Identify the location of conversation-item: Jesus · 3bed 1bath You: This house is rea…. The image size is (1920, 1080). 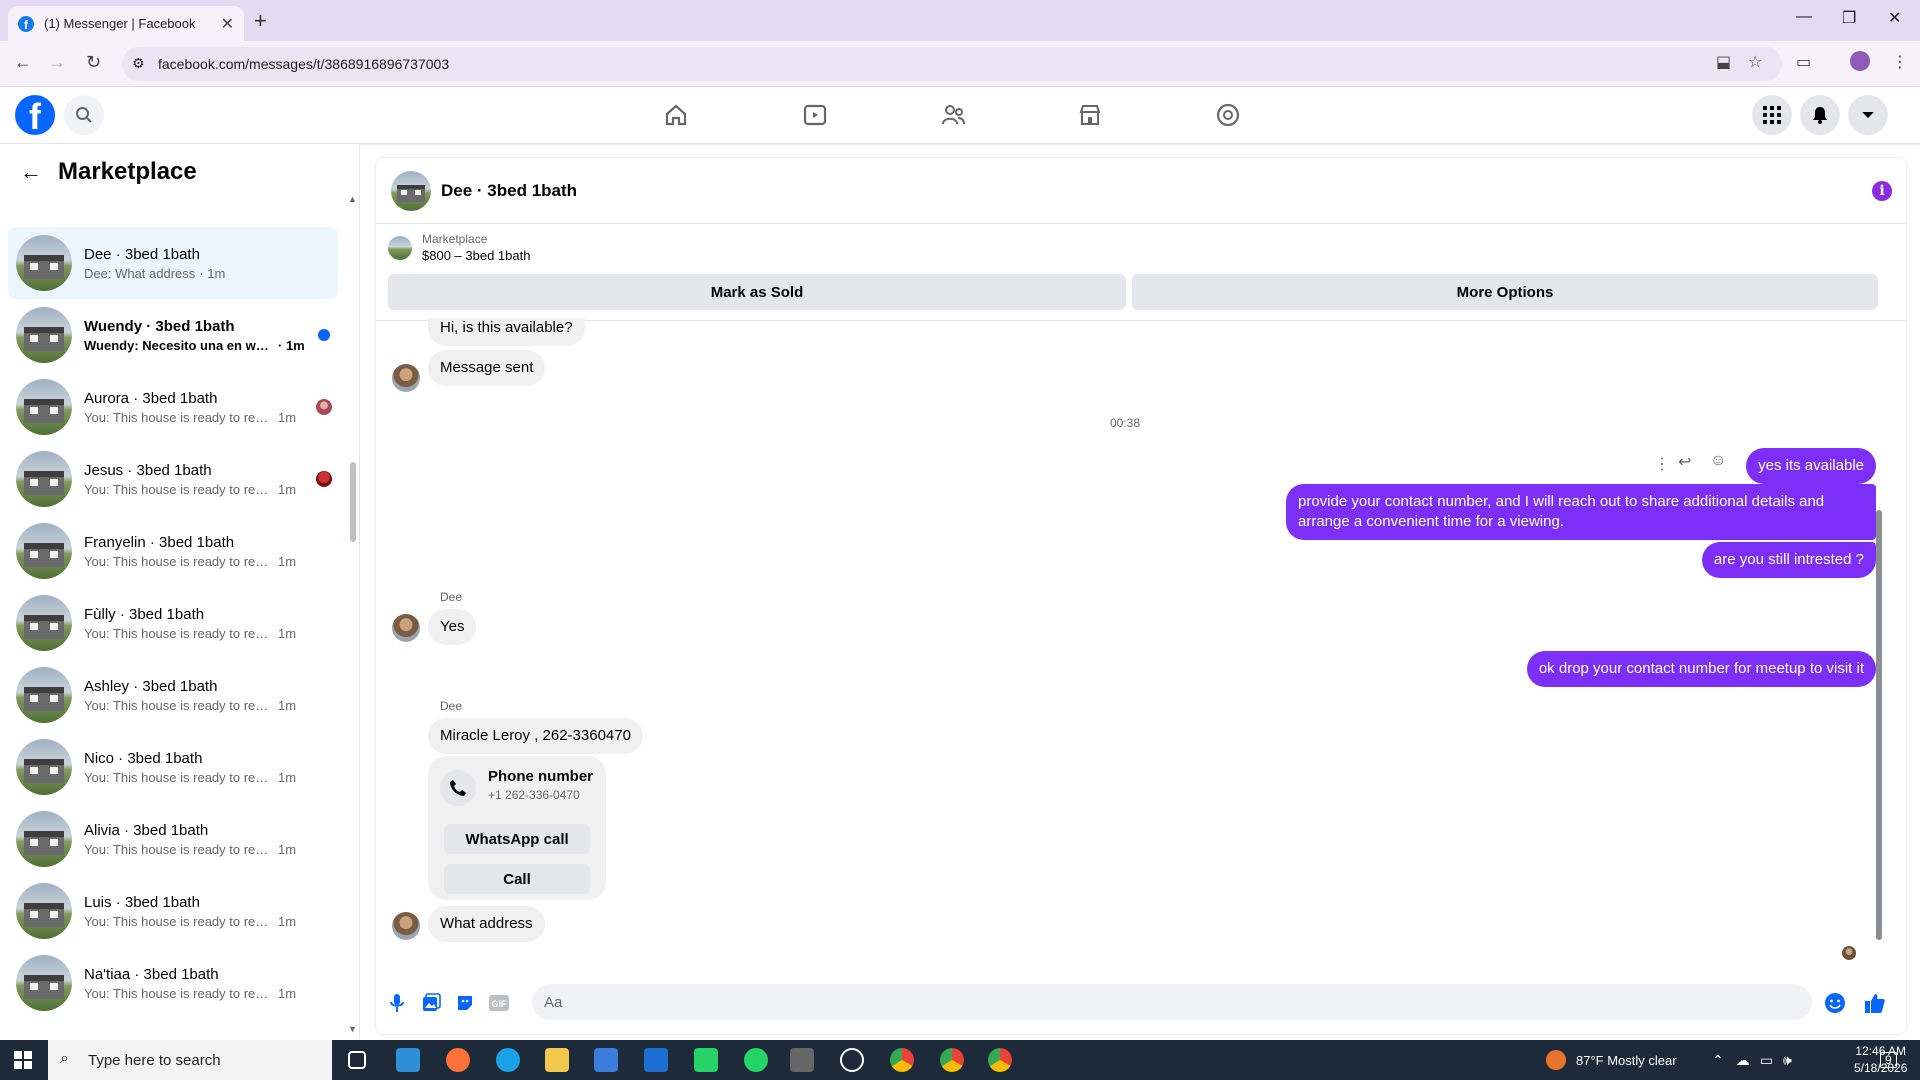
(173, 479).